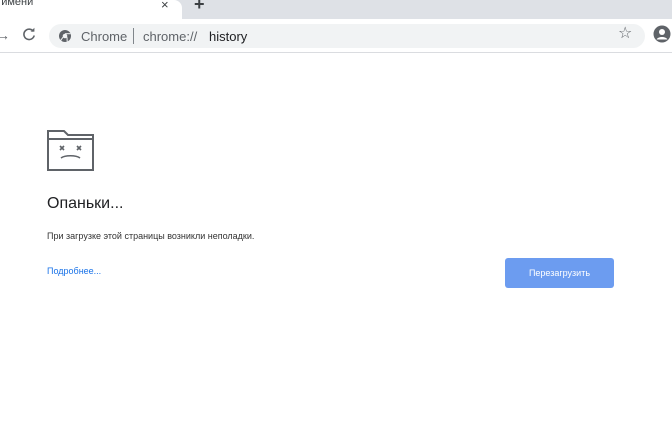 The height and width of the screenshot is (423, 672). What do you see at coordinates (559, 273) in the screenshot?
I see `reload-button: Перезагрузить` at bounding box center [559, 273].